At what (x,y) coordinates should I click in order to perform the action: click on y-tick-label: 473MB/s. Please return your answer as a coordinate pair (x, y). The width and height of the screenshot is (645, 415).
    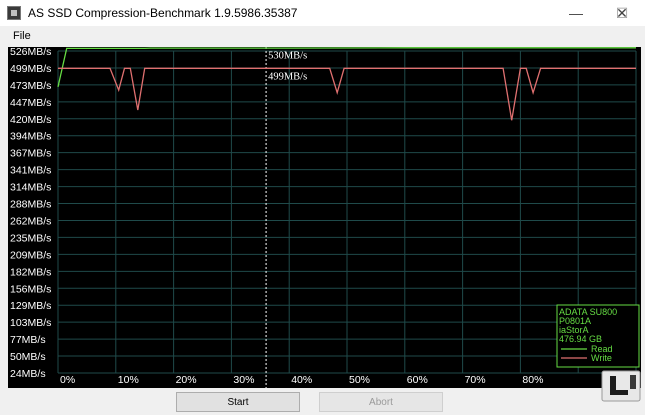
    Looking at the image, I should click on (30, 86).